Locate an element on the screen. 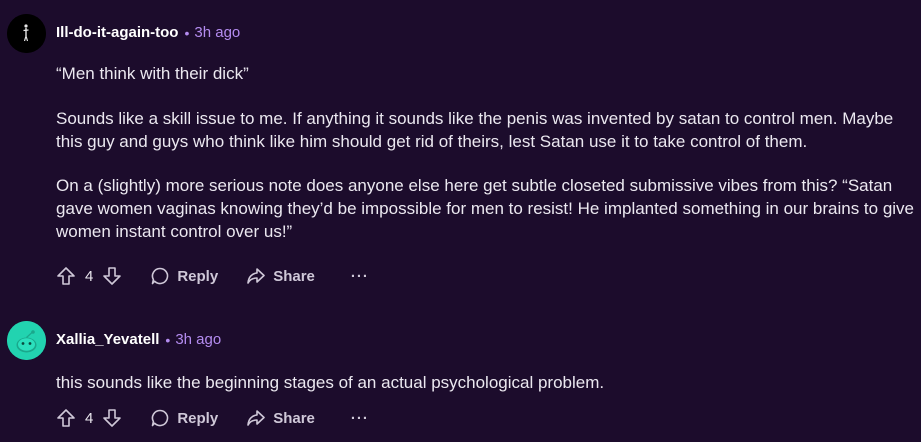 The width and height of the screenshot is (921, 442). author-name: Ill-do-it-again-too is located at coordinates (117, 32).